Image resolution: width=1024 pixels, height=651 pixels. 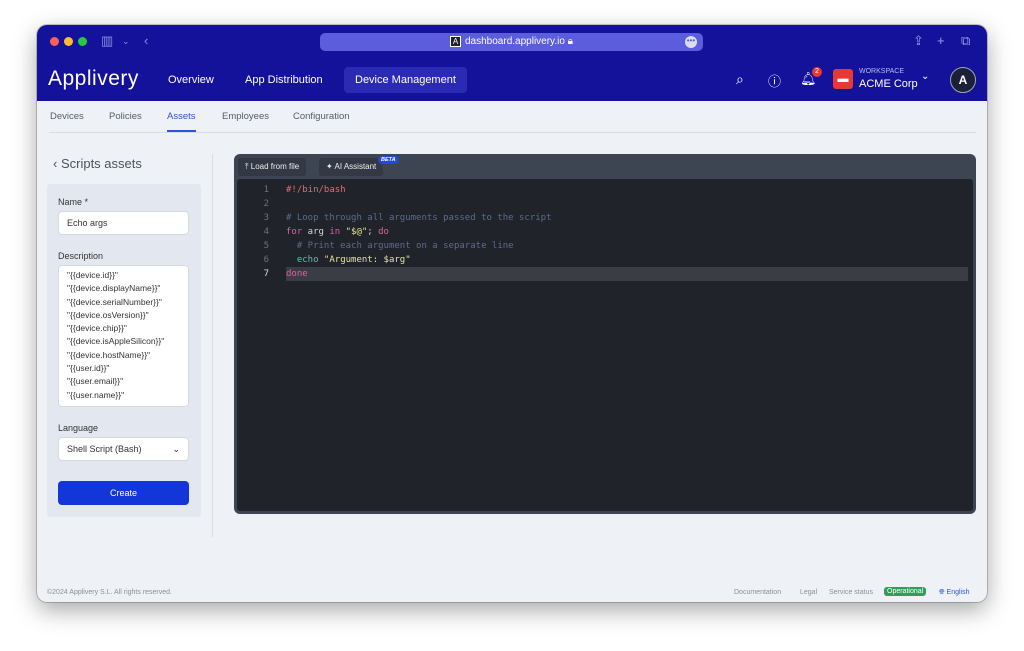 I want to click on back-label: Scripts assets, so click(x=101, y=163).